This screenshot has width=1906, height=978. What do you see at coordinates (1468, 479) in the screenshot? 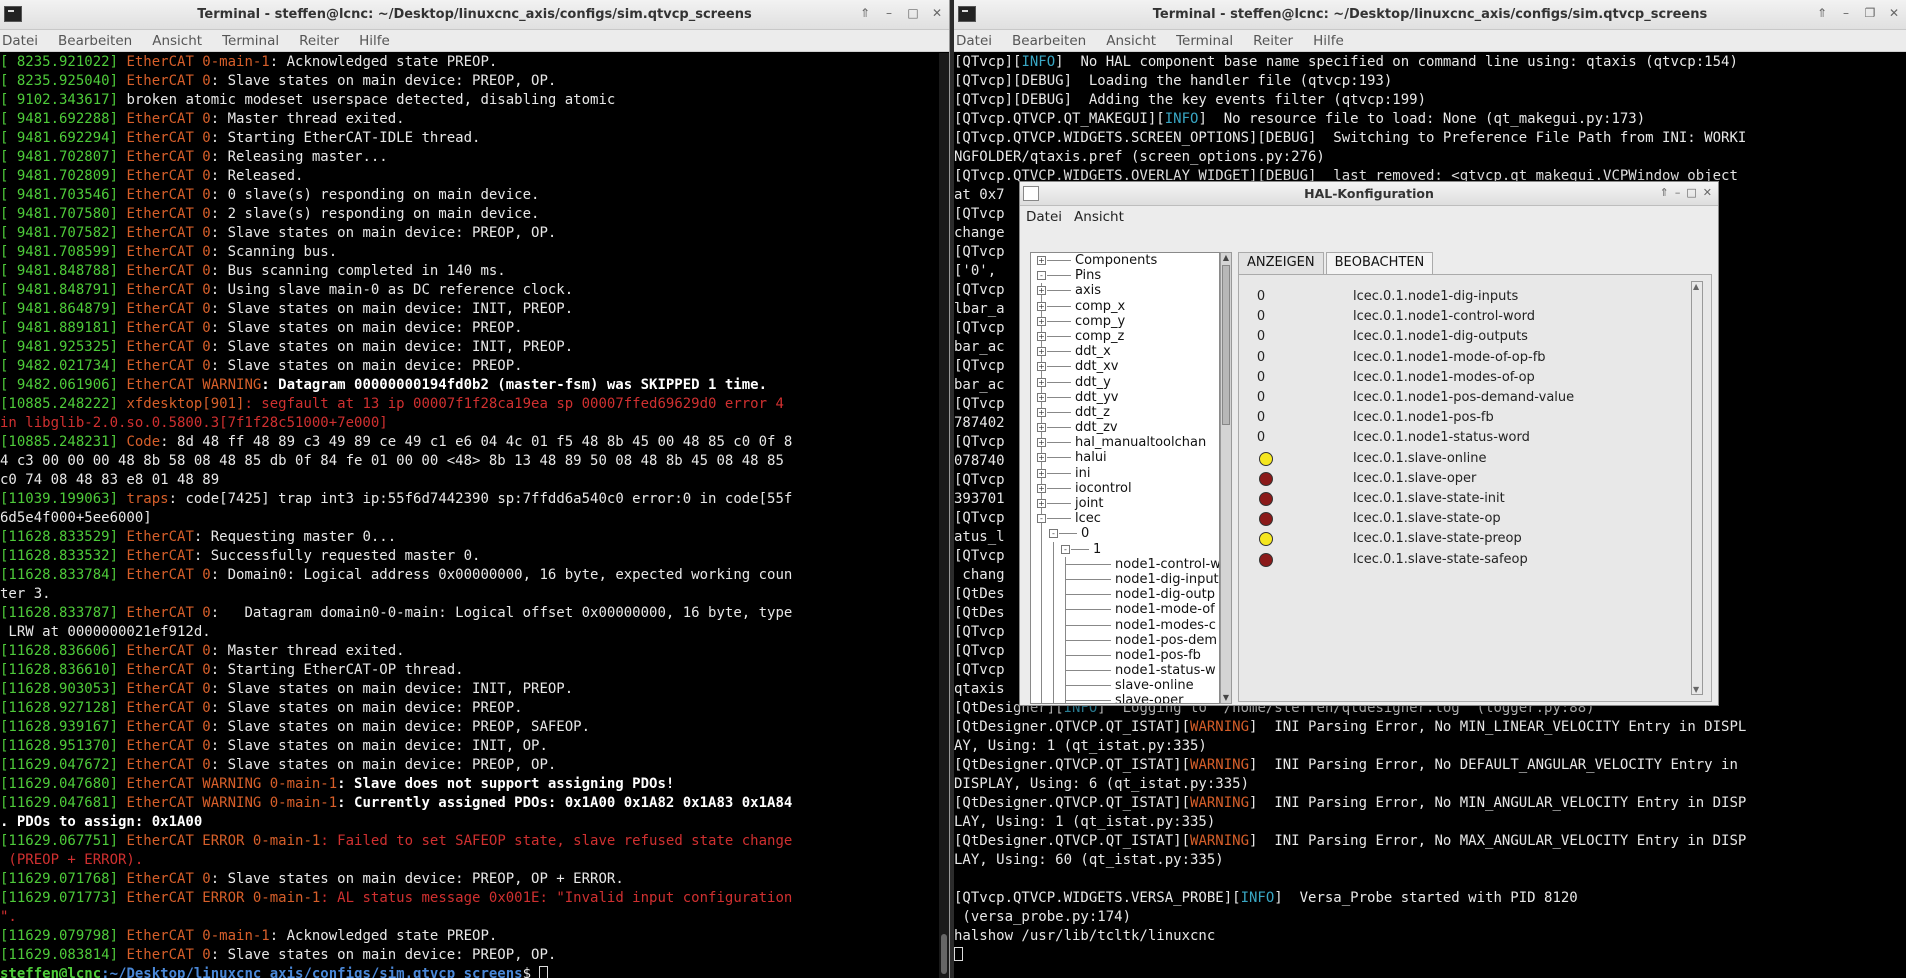
I see `watch-row: lcec.0.1.slave-oper` at bounding box center [1468, 479].